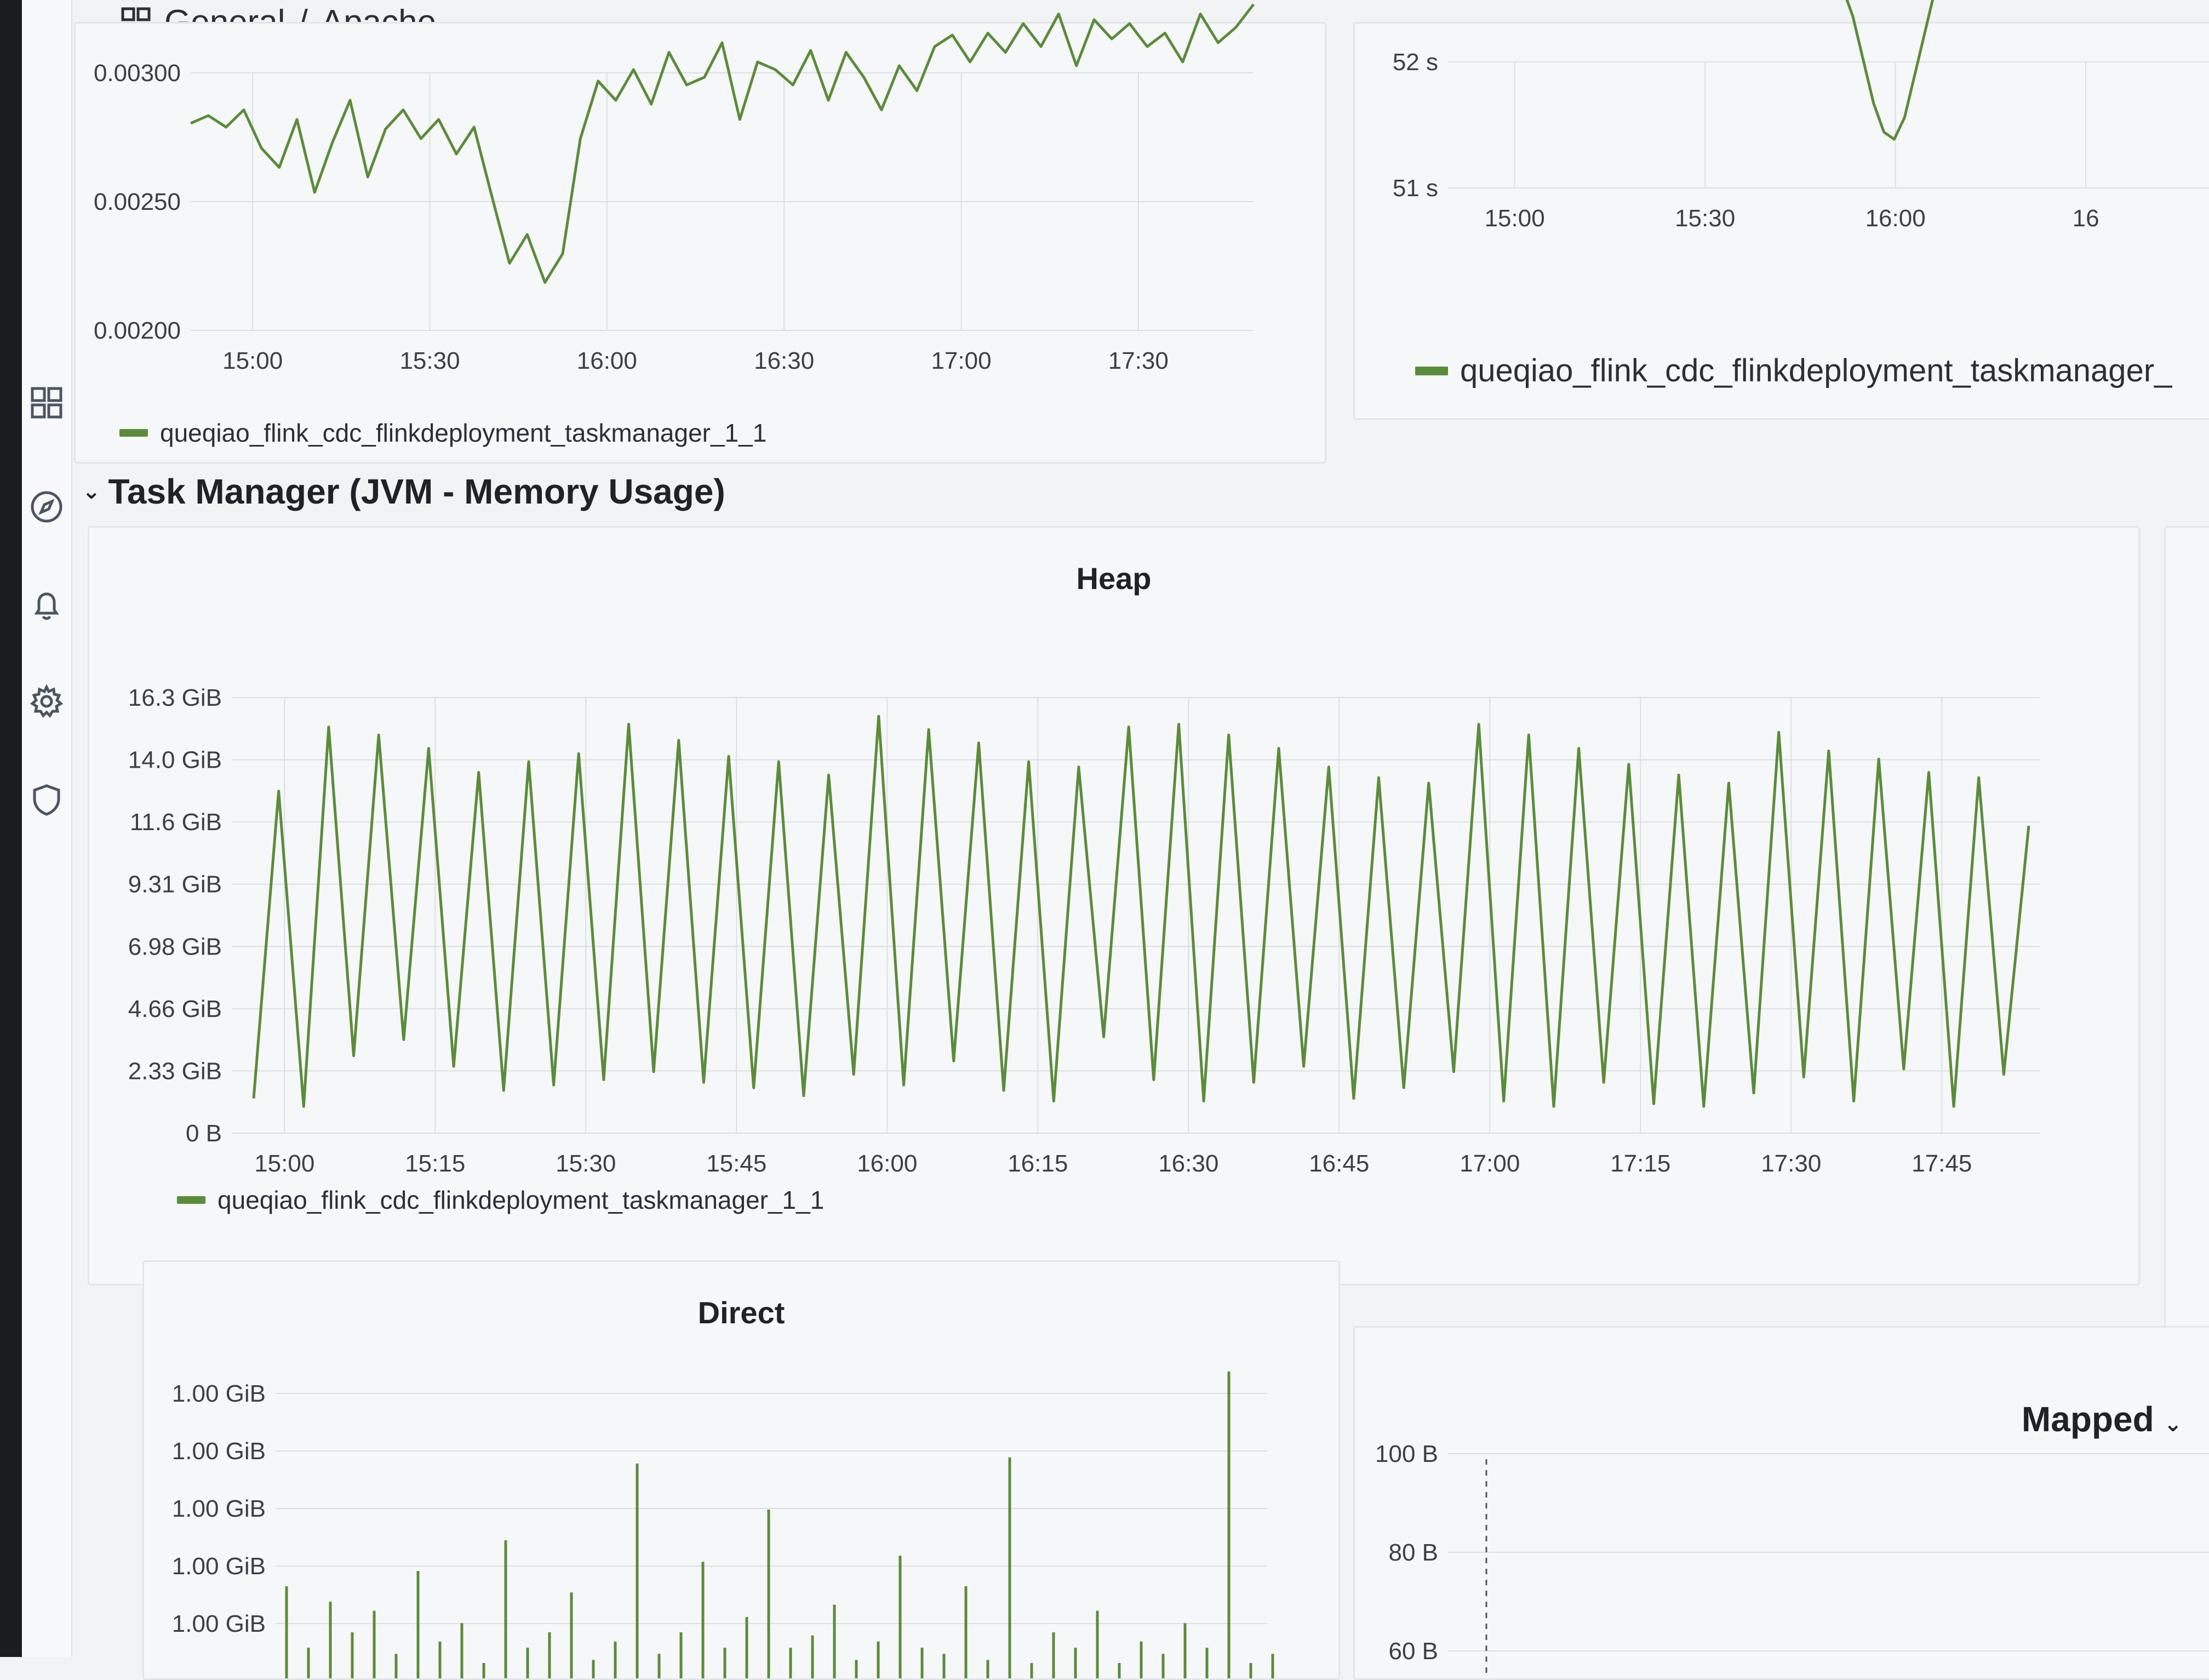  I want to click on x-tick-label: 16:45, so click(1339, 1163).